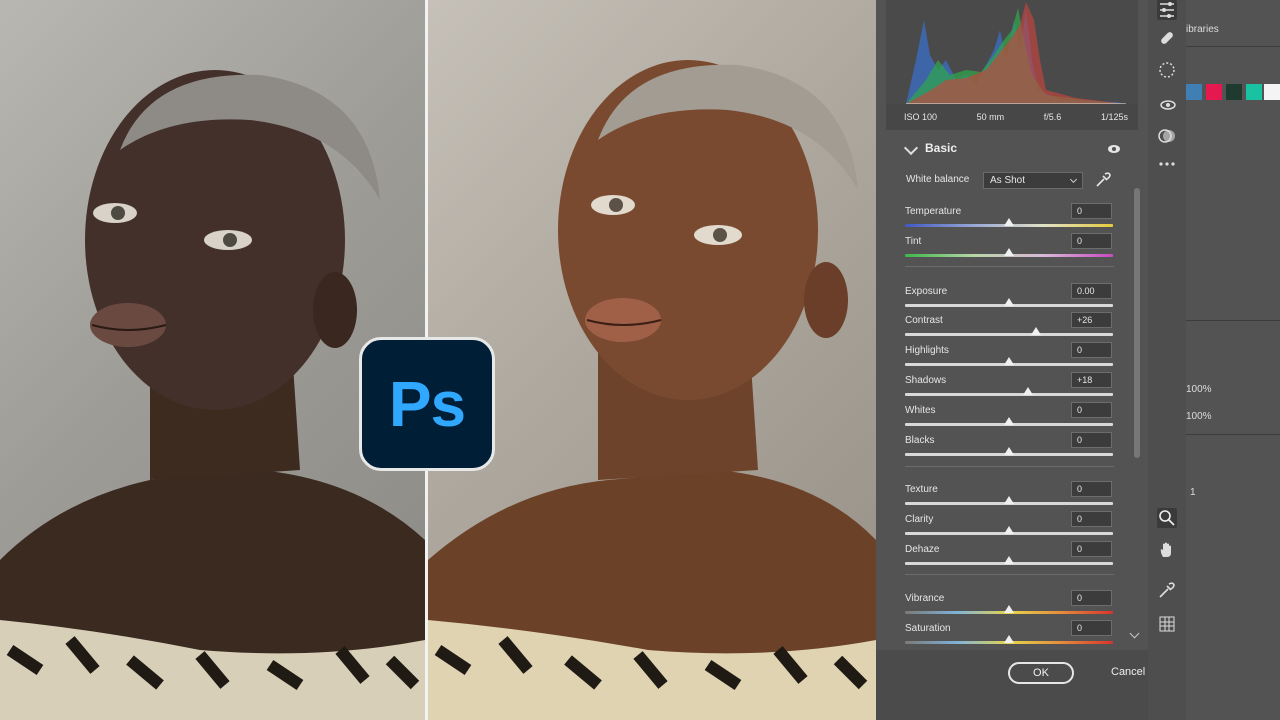 The image size is (1280, 720). What do you see at coordinates (1137, 323) in the screenshot?
I see `panel-scrollbar` at bounding box center [1137, 323].